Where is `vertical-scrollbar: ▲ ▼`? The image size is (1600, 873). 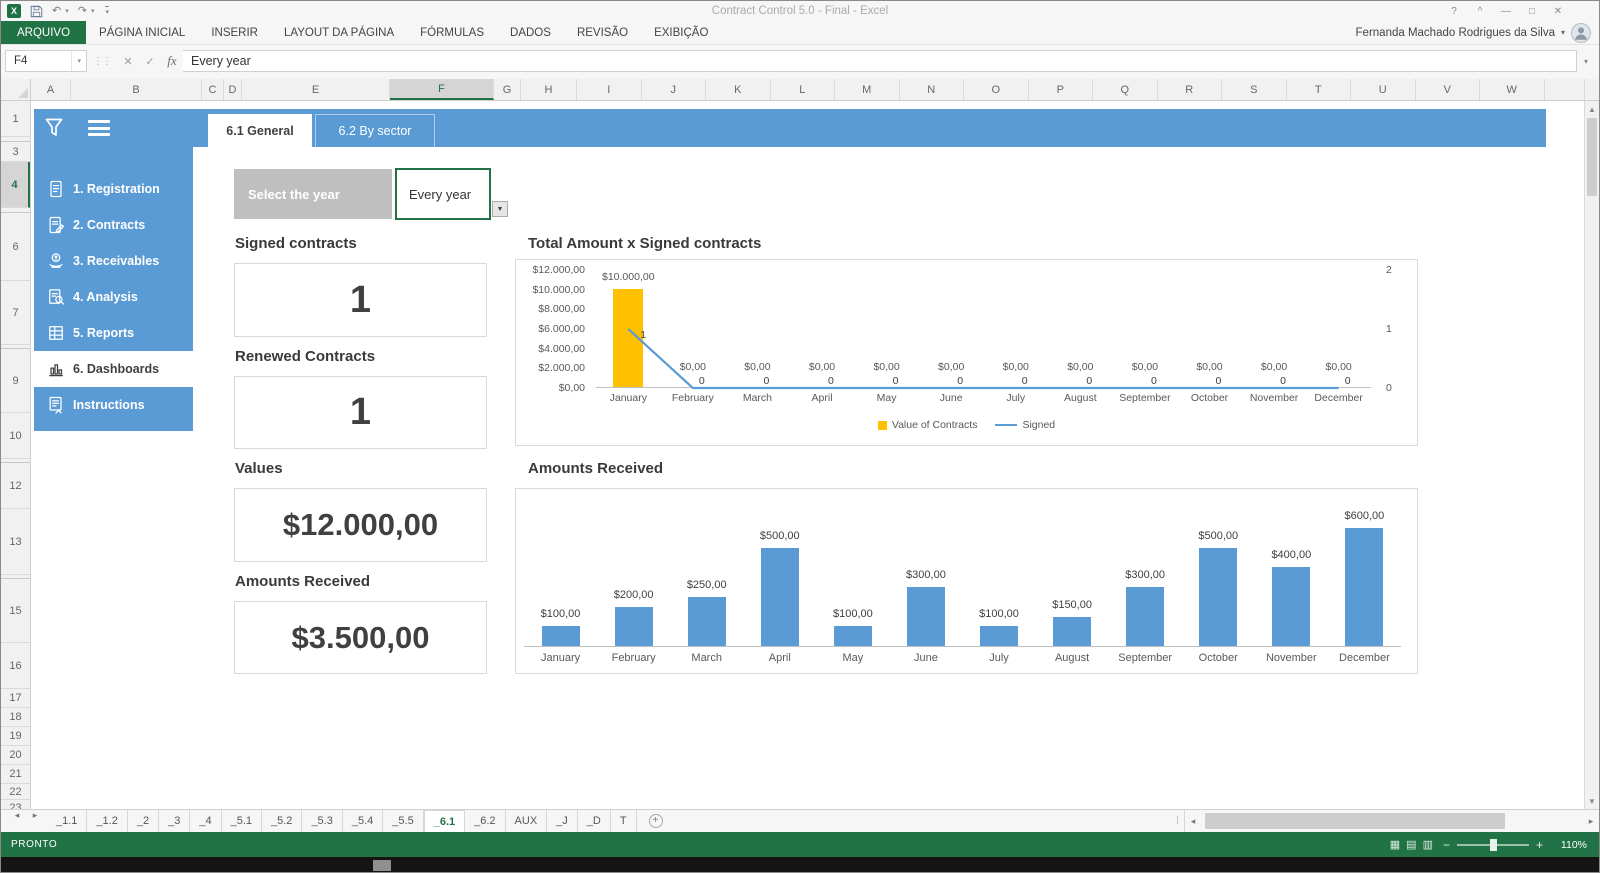 vertical-scrollbar: ▲ ▼ is located at coordinates (1591, 455).